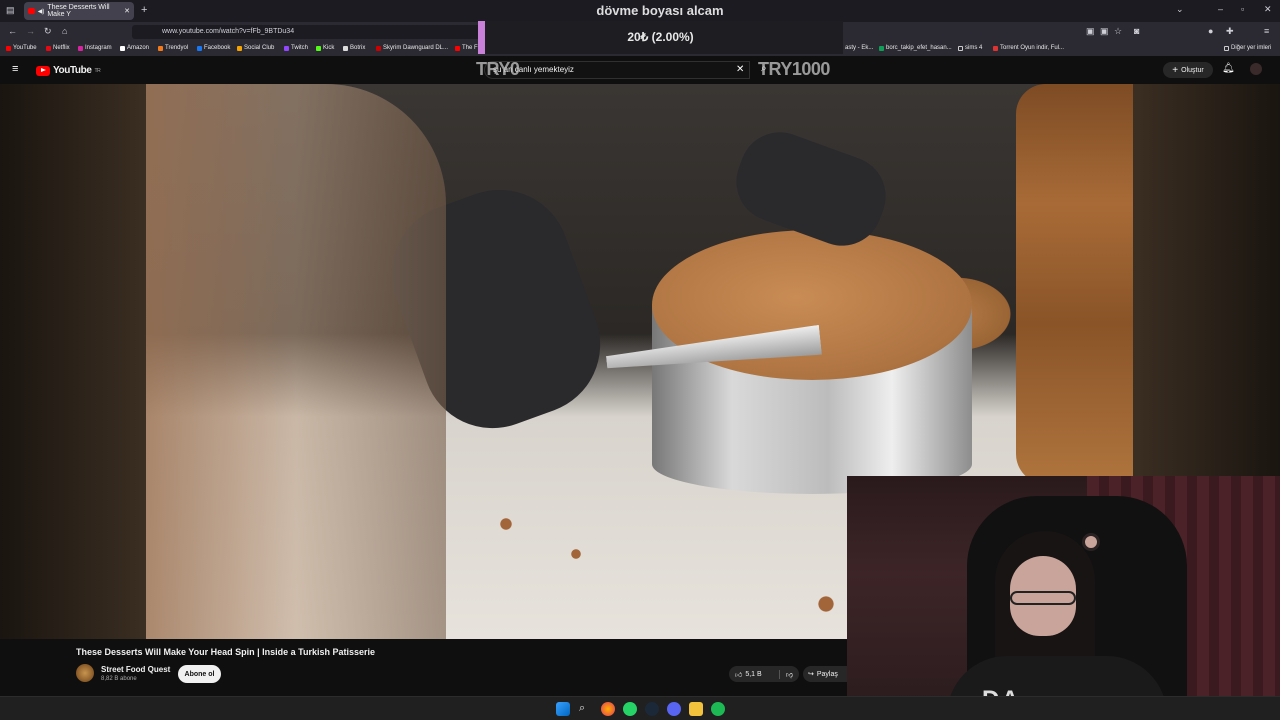 Image resolution: width=1280 pixels, height=720 pixels. What do you see at coordinates (1268, 9) in the screenshot?
I see `close-window-icon: ✕` at bounding box center [1268, 9].